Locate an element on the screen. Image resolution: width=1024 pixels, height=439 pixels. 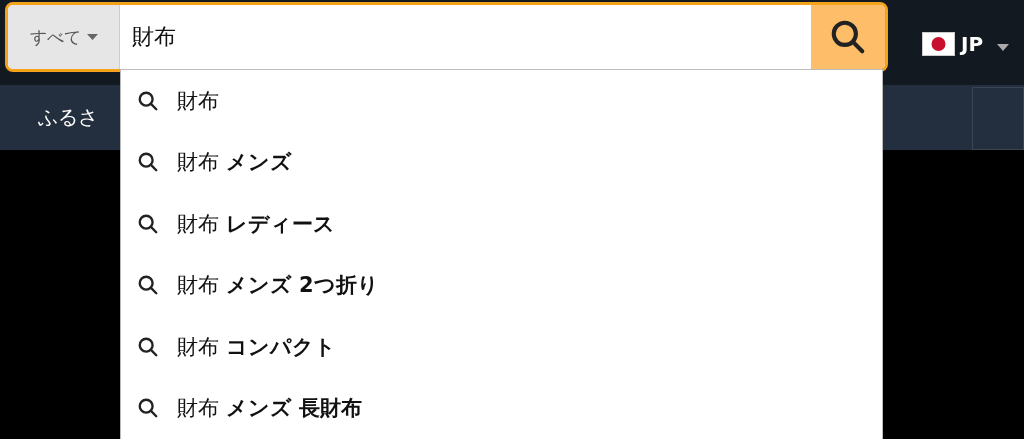
flag-icon is located at coordinates (938, 44).